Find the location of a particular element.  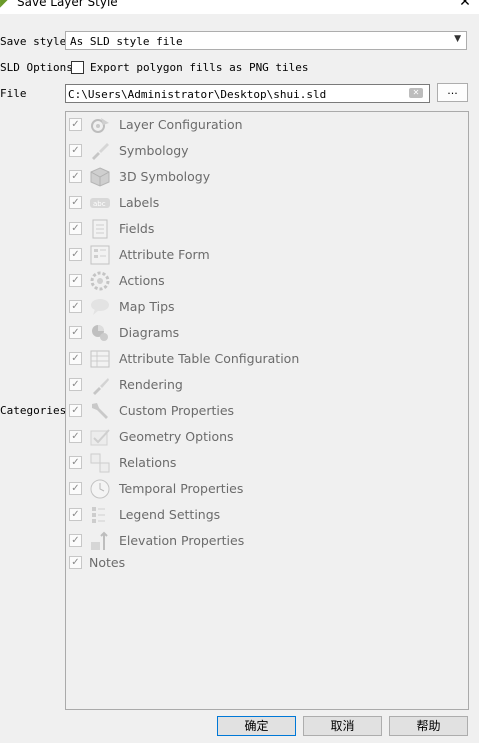

save-style-value: As SLD style file is located at coordinates (126, 41).